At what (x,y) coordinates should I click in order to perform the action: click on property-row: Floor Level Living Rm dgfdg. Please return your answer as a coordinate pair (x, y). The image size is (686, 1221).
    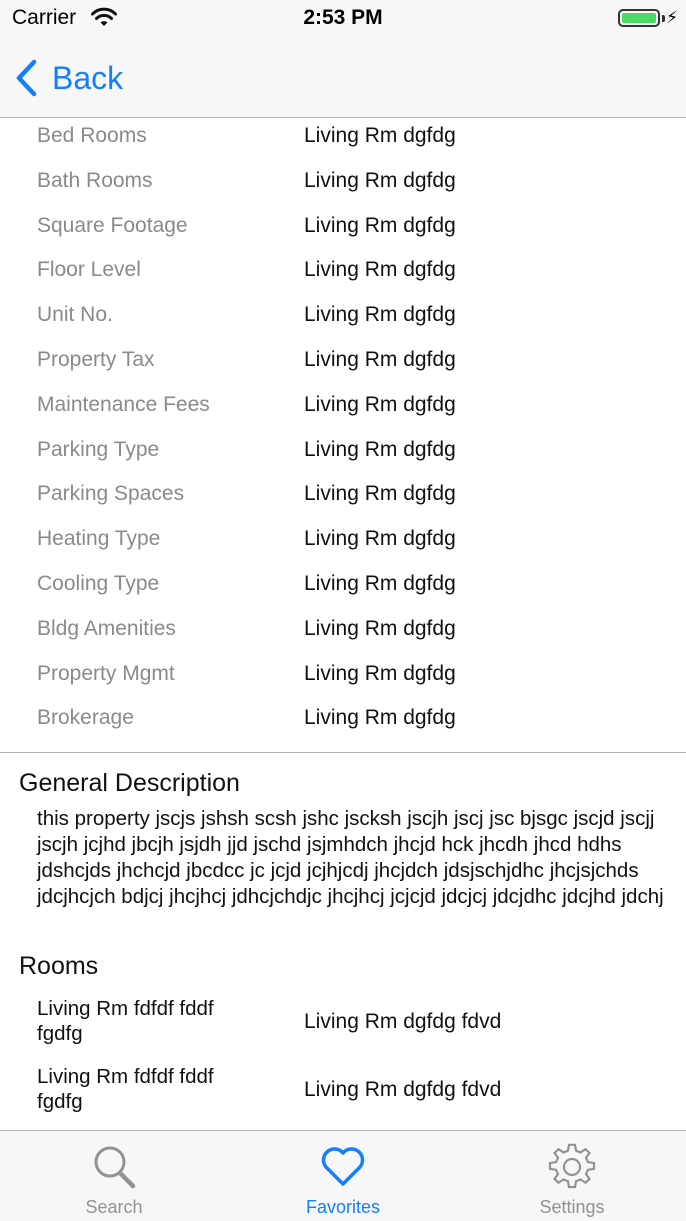
    Looking at the image, I should click on (343, 270).